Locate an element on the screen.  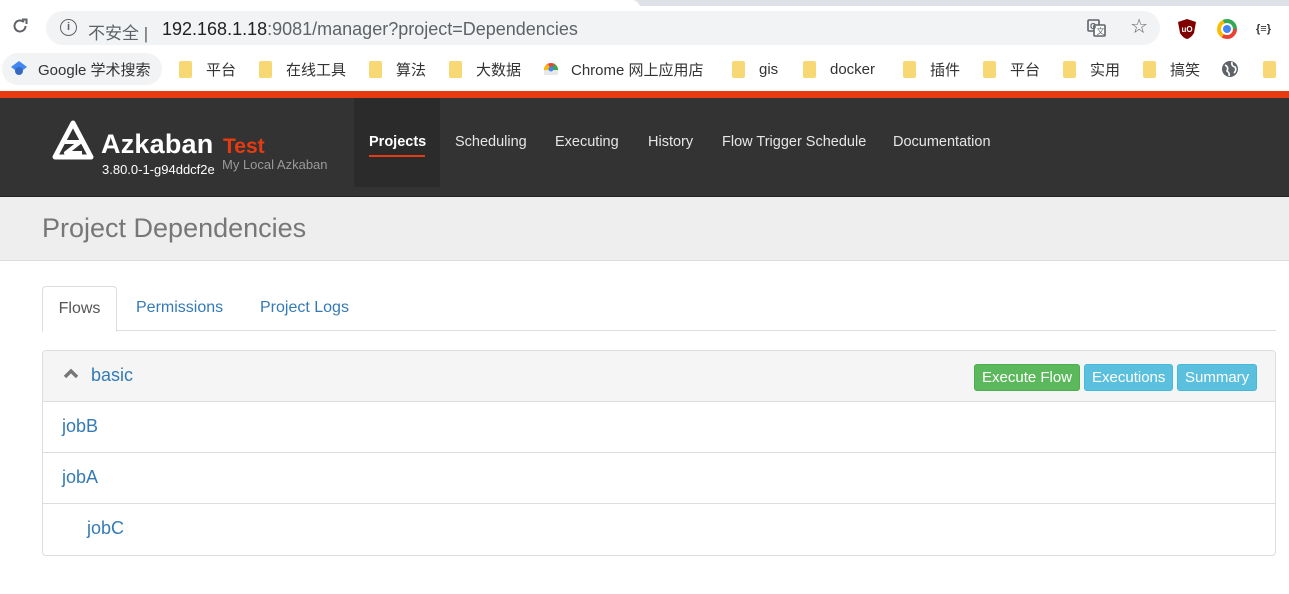
chevron-up-icon is located at coordinates (71, 373).